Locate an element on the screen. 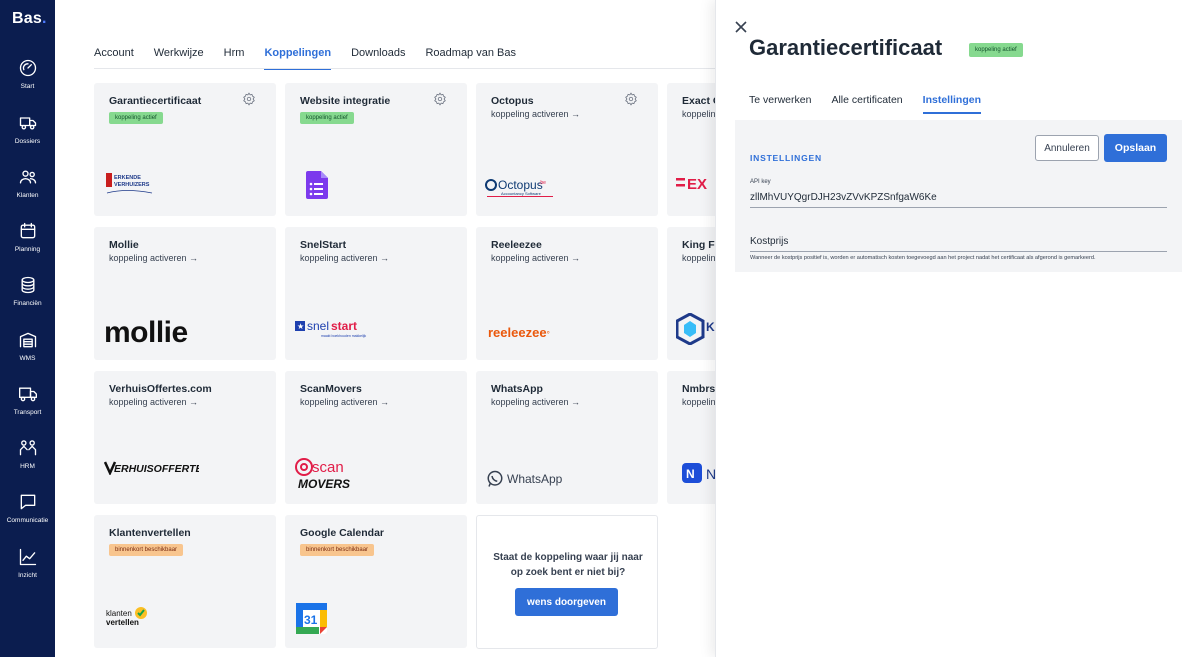 This screenshot has height=657, width=1200. card-title: Klantenvertellen is located at coordinates (150, 533).